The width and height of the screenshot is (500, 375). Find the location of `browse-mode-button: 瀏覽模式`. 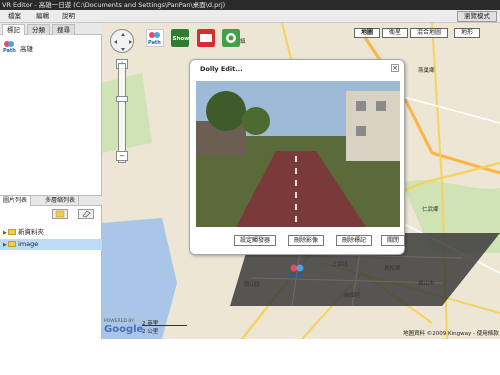

browse-mode-button: 瀏覽模式 is located at coordinates (477, 16).